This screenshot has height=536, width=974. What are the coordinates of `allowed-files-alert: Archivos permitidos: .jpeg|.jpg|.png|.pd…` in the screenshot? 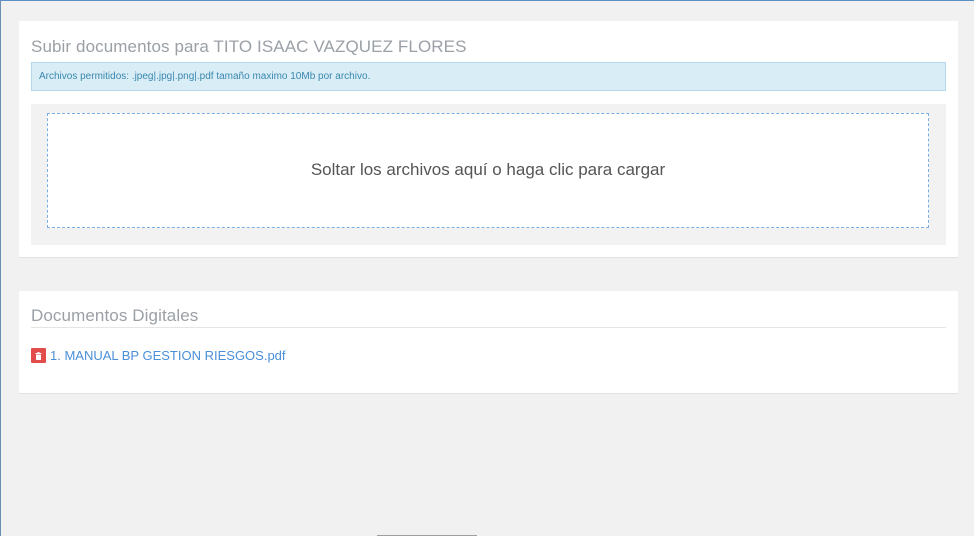 It's located at (488, 76).